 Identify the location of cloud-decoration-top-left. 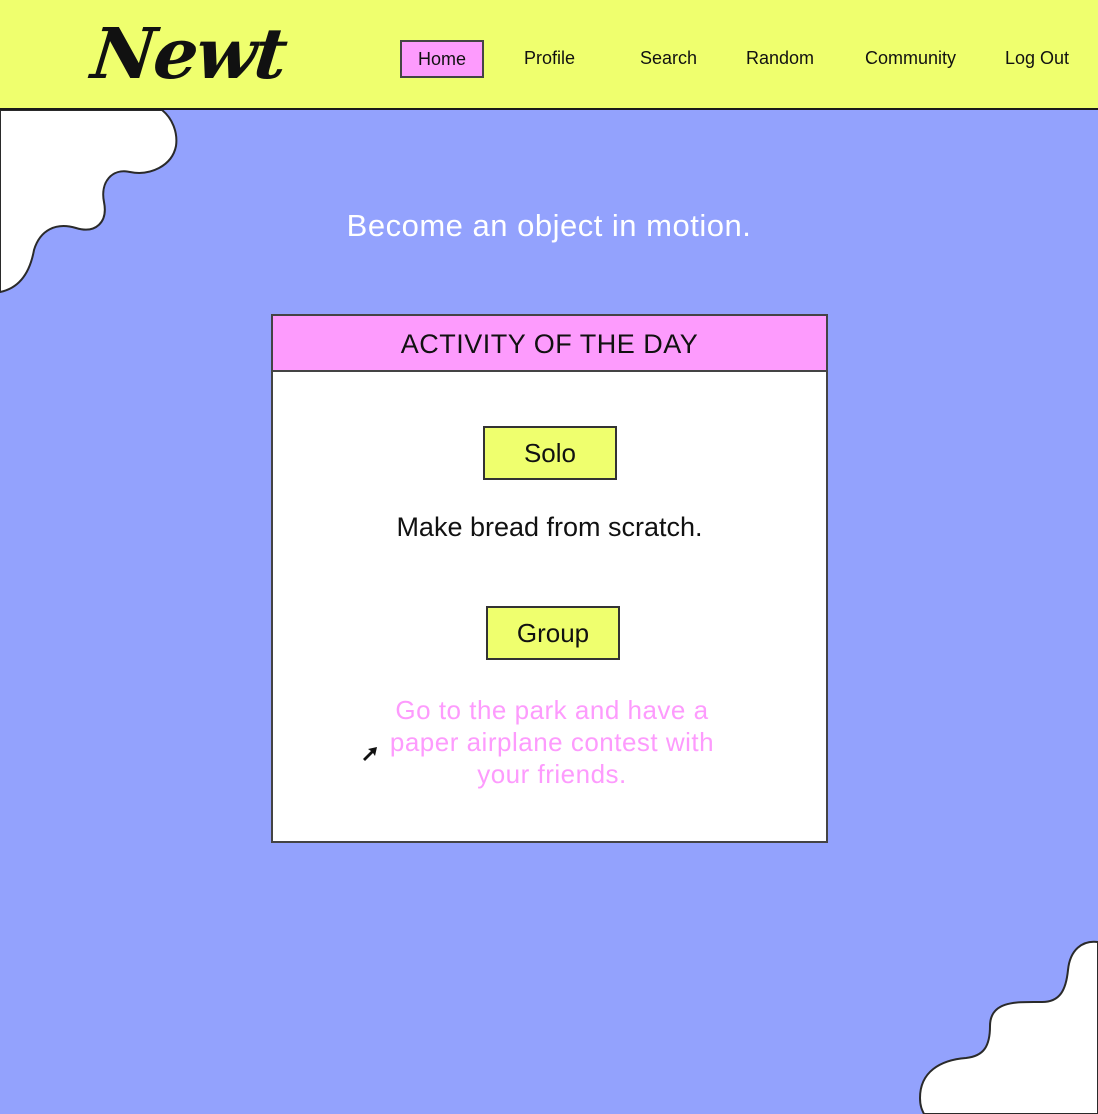
(89, 202).